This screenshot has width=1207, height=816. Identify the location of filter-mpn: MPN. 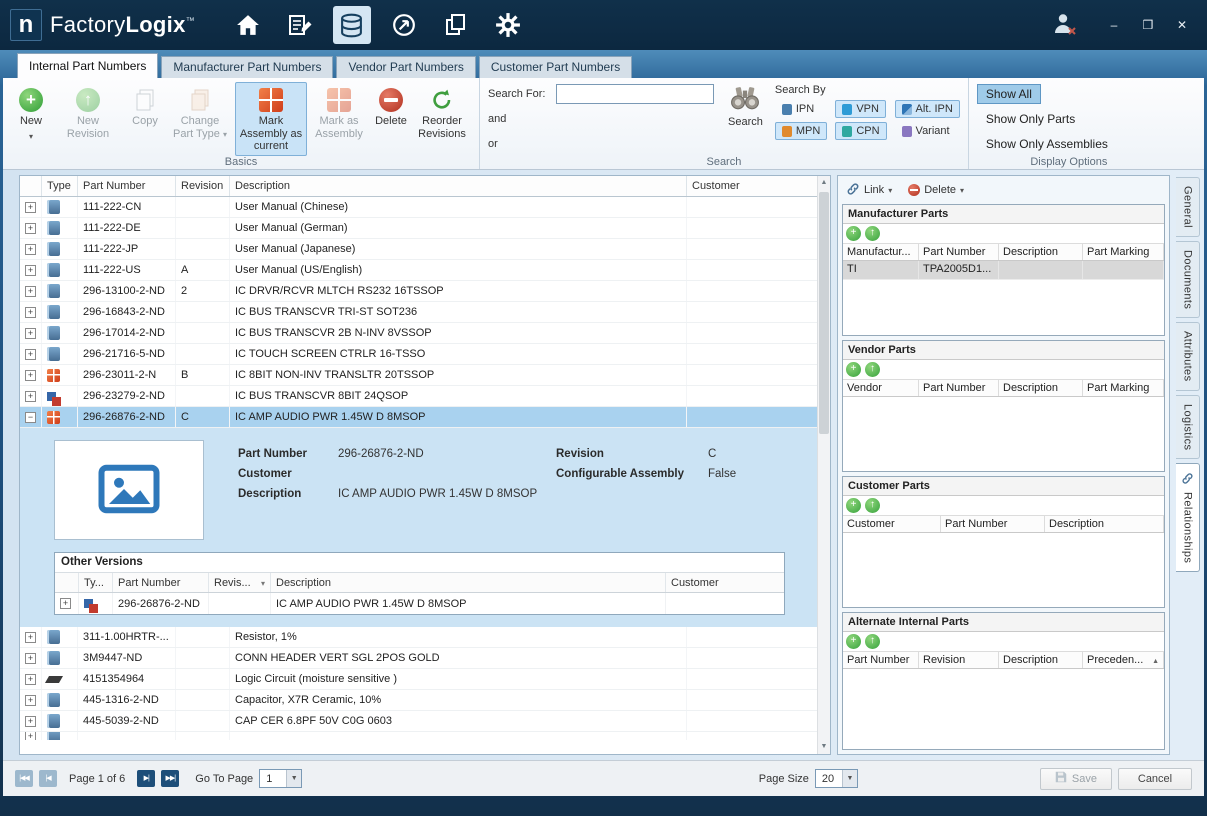
(801, 131).